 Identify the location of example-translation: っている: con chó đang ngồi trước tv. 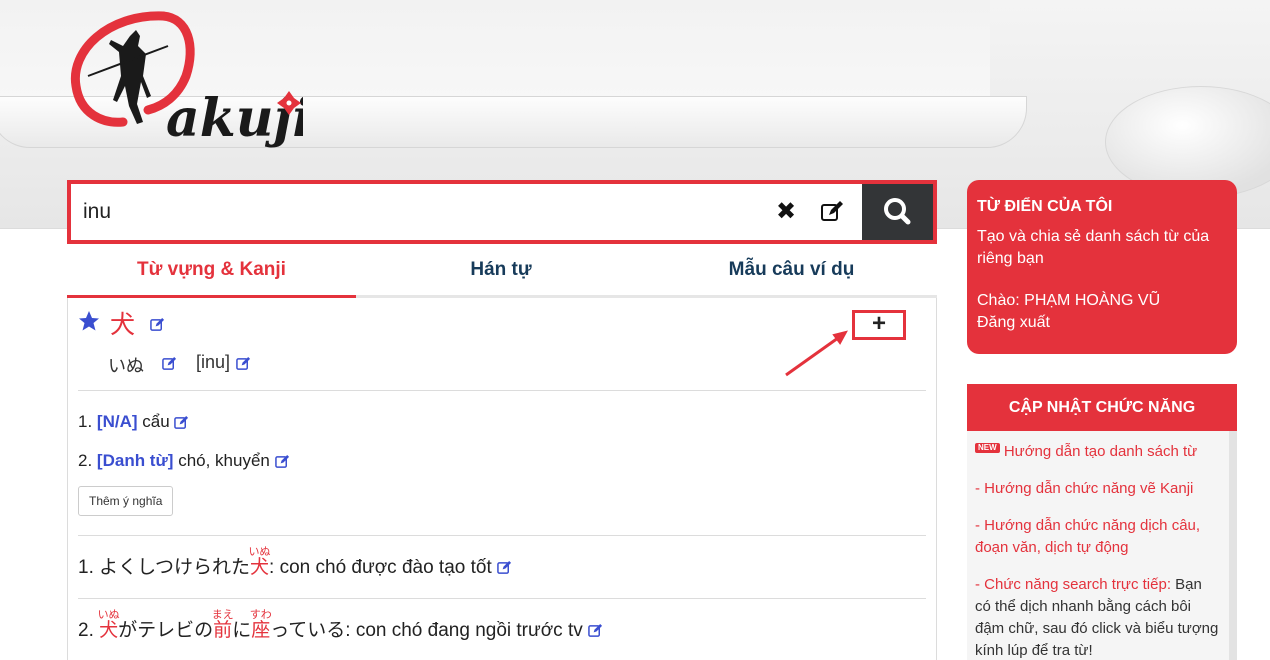
(426, 630).